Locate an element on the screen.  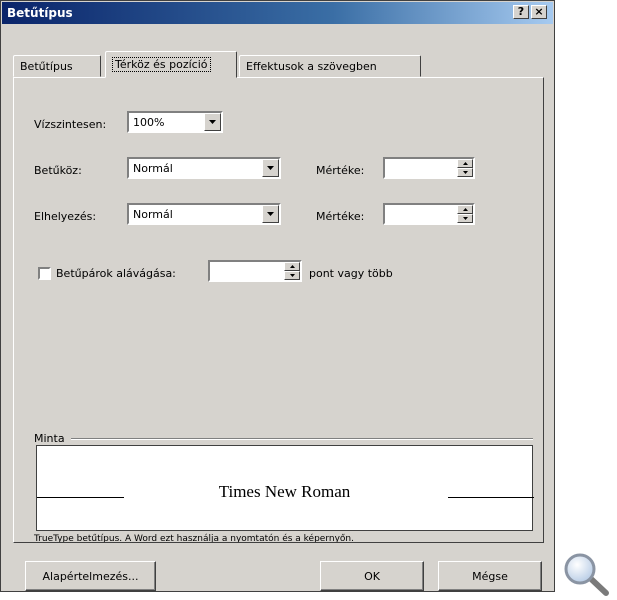
ok-button: OK is located at coordinates (372, 576).